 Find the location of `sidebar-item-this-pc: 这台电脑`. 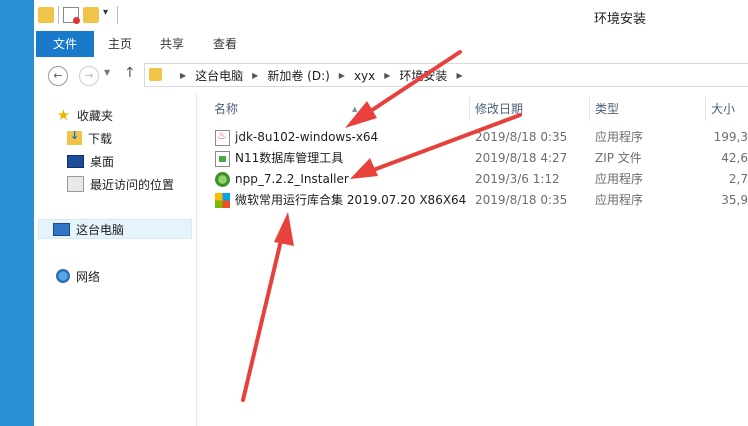

sidebar-item-this-pc: 这台电脑 is located at coordinates (115, 229).